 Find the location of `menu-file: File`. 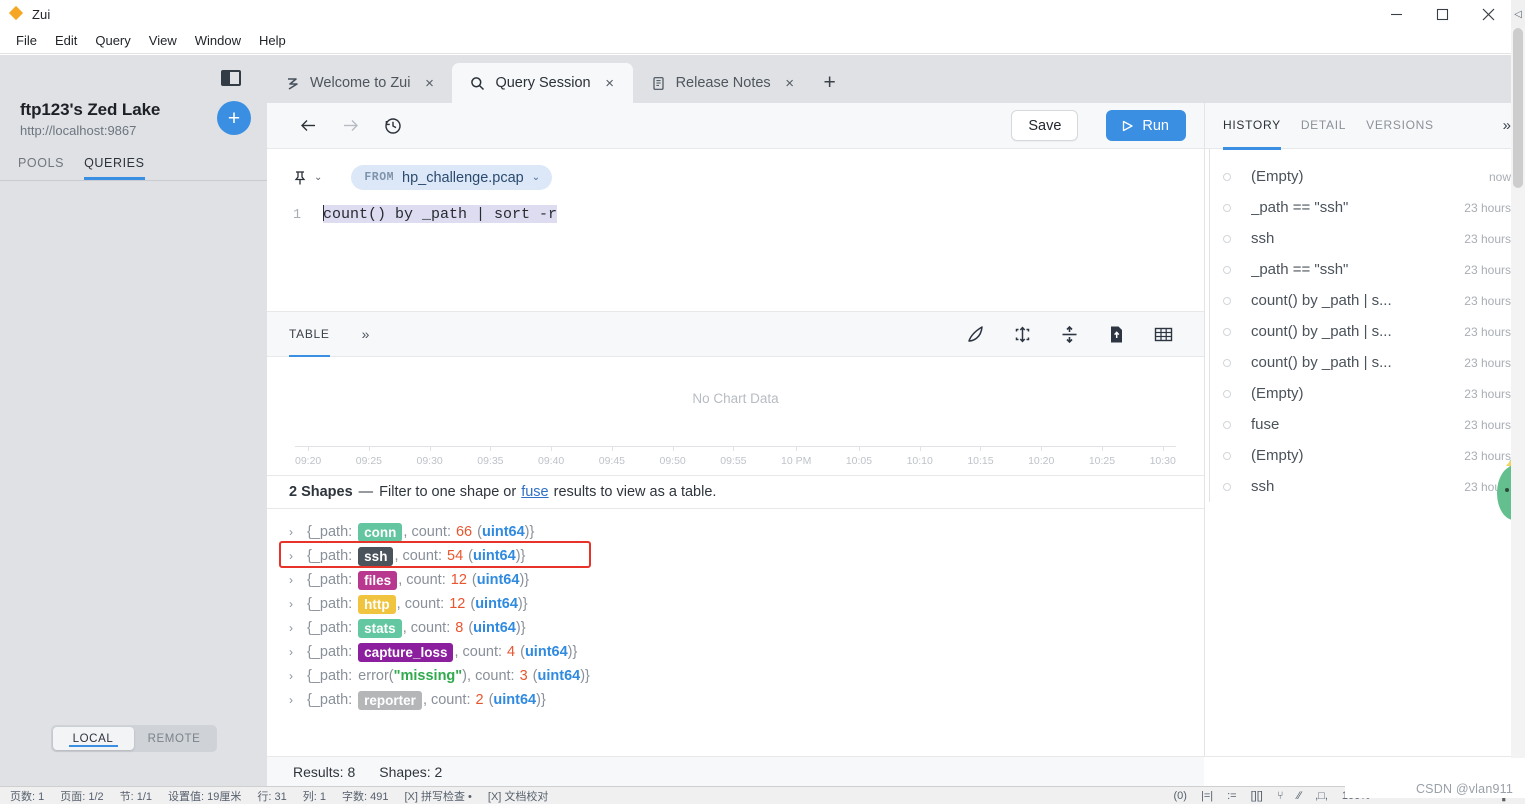

menu-file: File is located at coordinates (26, 40).